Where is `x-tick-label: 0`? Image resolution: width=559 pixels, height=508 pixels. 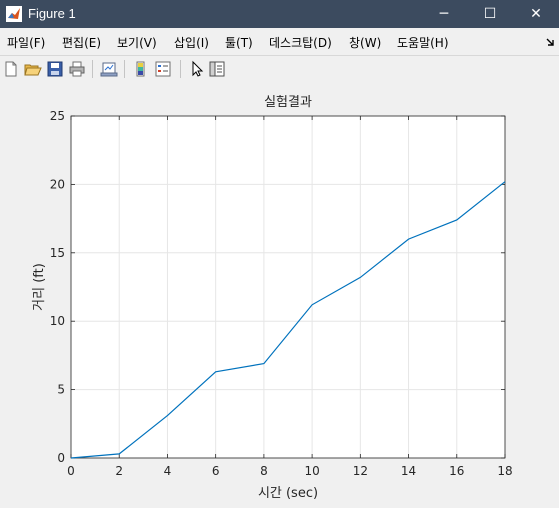
x-tick-label: 0 is located at coordinates (71, 471).